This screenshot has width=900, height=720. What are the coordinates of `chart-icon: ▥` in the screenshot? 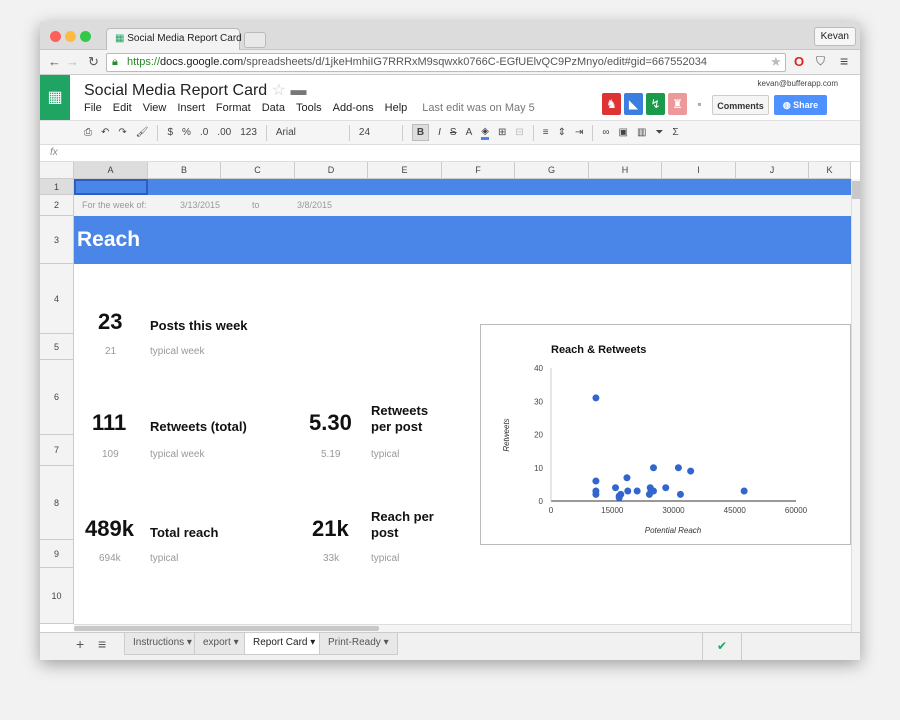 It's located at (641, 132).